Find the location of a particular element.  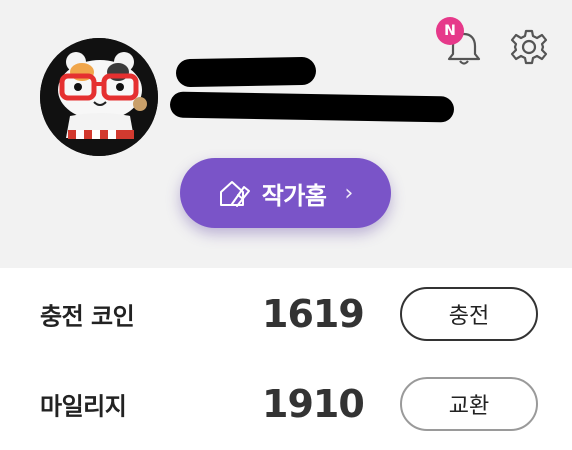

mileage-value: 1910 is located at coordinates (313, 404).